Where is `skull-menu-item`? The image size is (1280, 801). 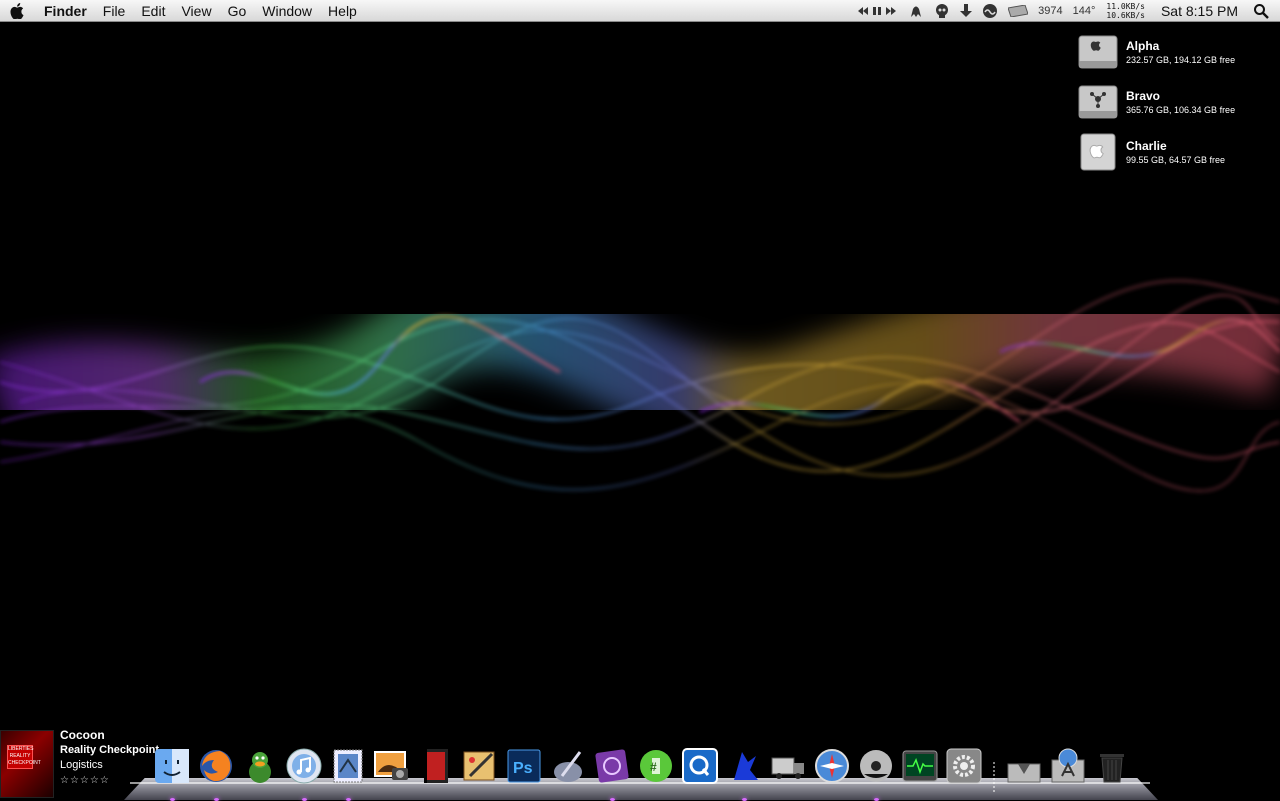 skull-menu-item is located at coordinates (942, 11).